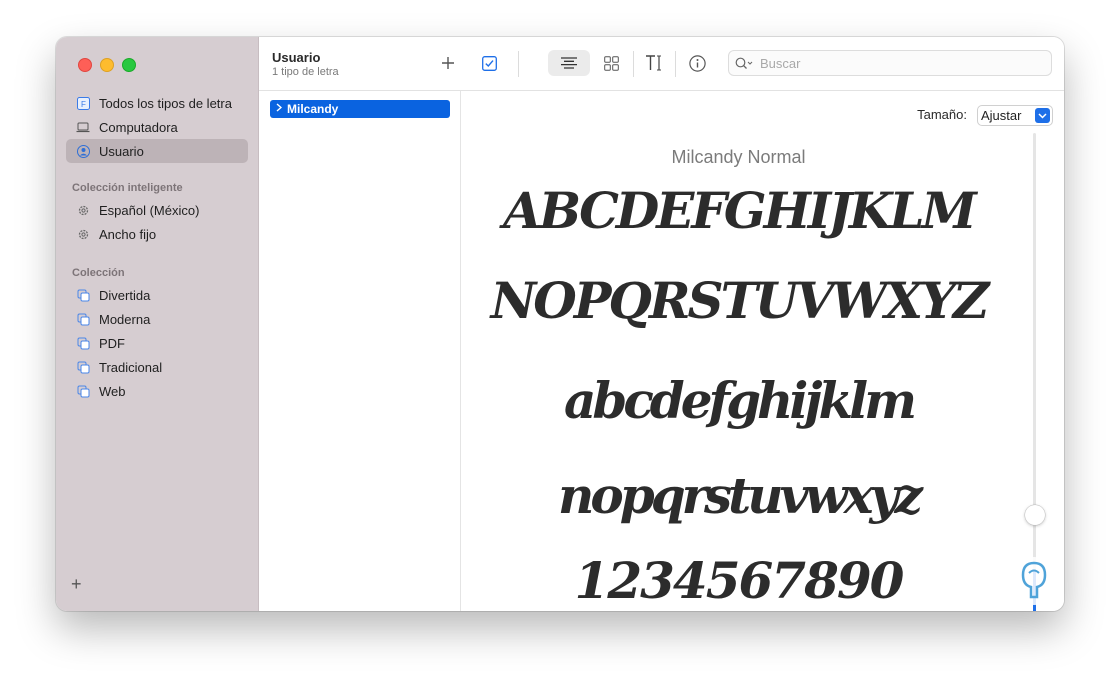 This screenshot has width=1120, height=685. I want to click on custom-text-button, so click(654, 63).